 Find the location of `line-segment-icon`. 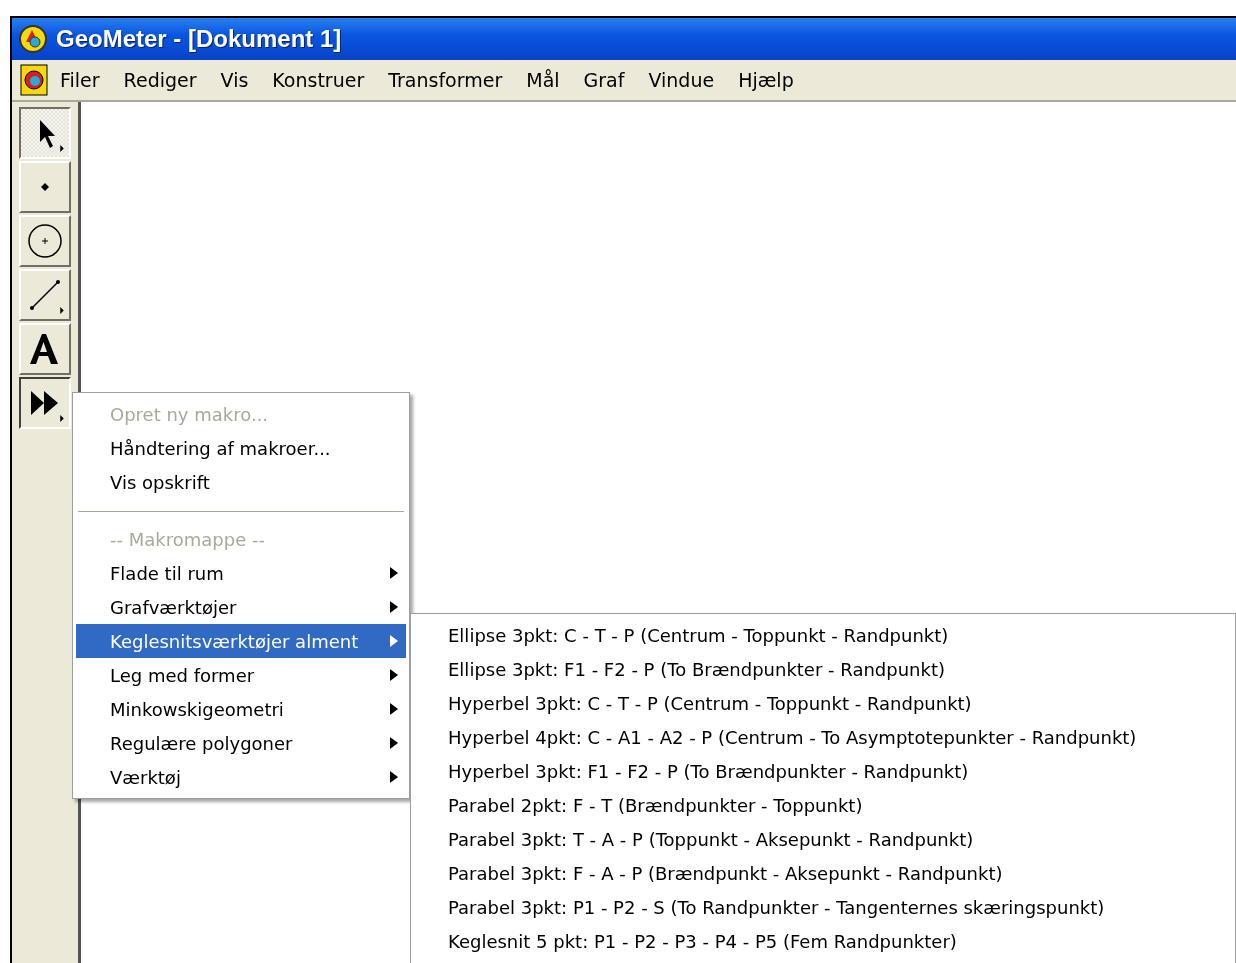

line-segment-icon is located at coordinates (45, 295).